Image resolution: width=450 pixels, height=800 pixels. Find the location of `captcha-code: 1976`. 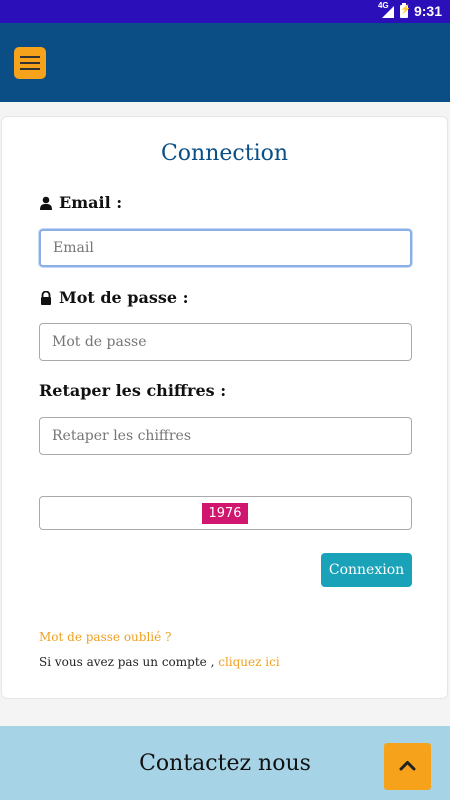

captcha-code: 1976 is located at coordinates (225, 513).